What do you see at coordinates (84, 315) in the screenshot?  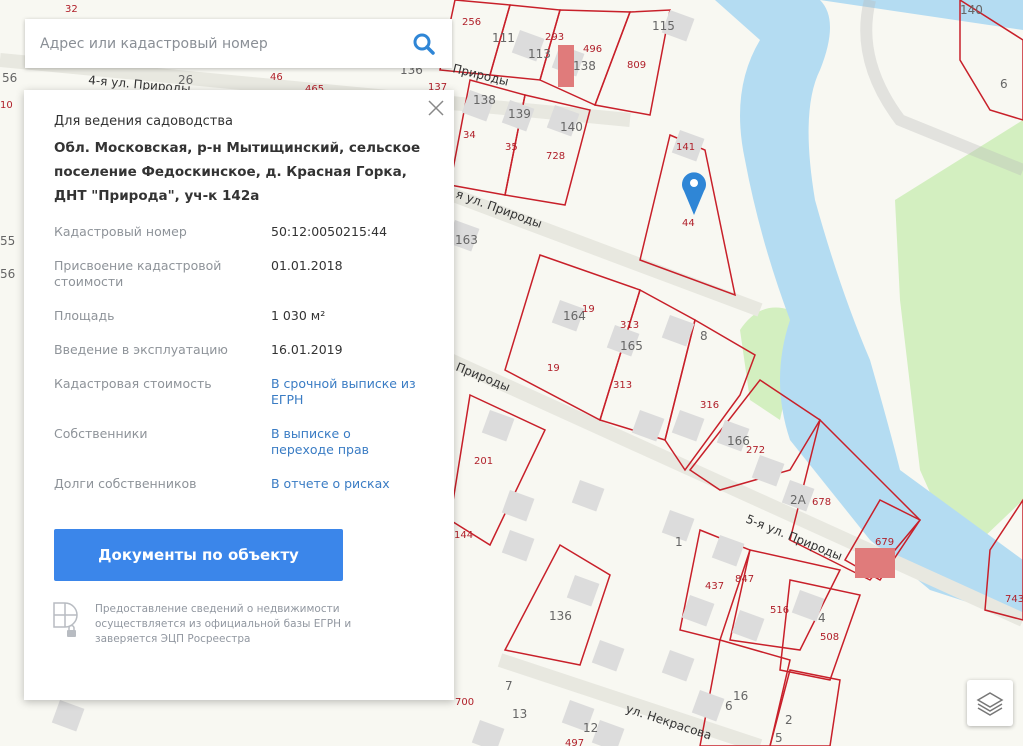 I see `row-label: Площадь` at bounding box center [84, 315].